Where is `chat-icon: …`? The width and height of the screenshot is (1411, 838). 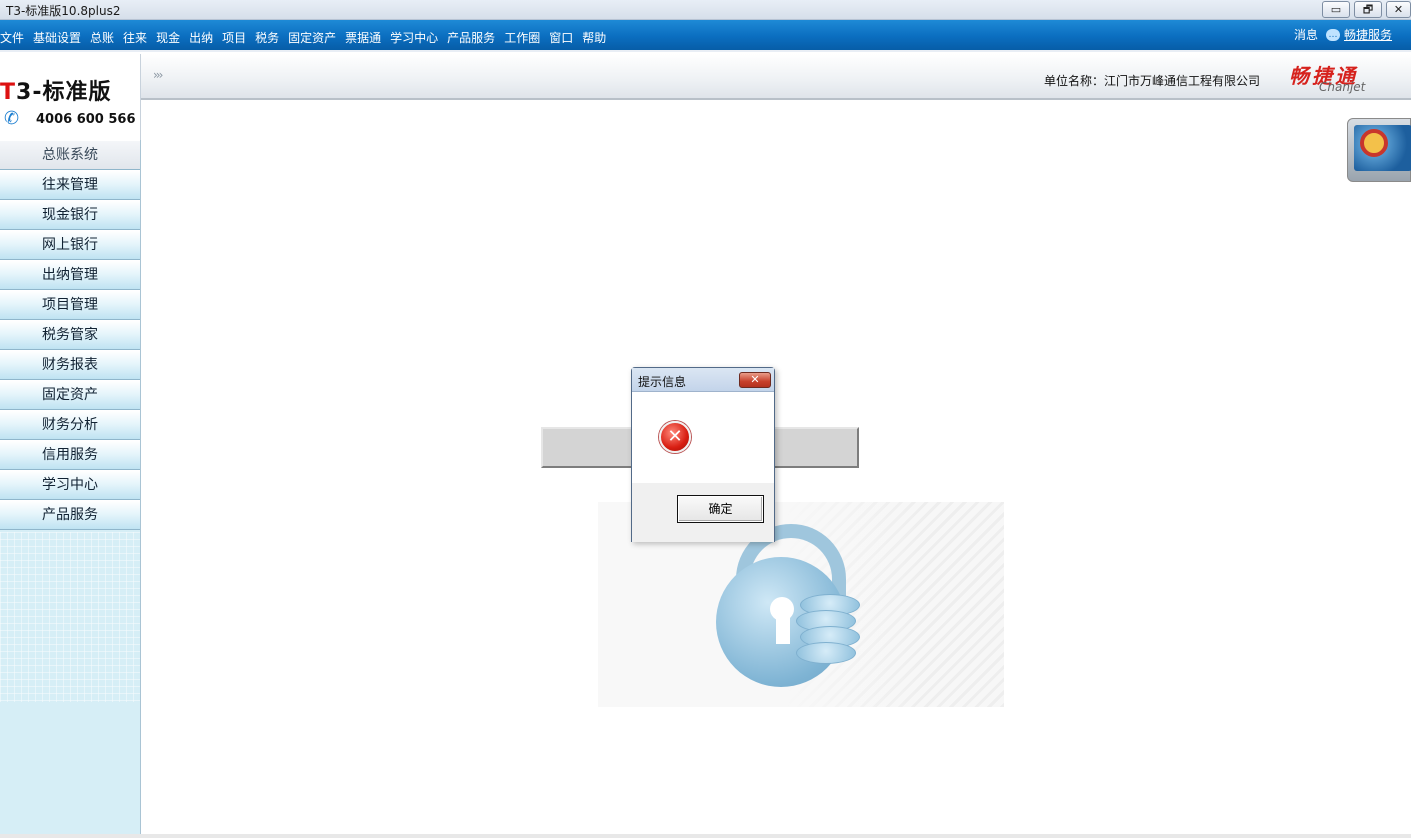 chat-icon: … is located at coordinates (1333, 34).